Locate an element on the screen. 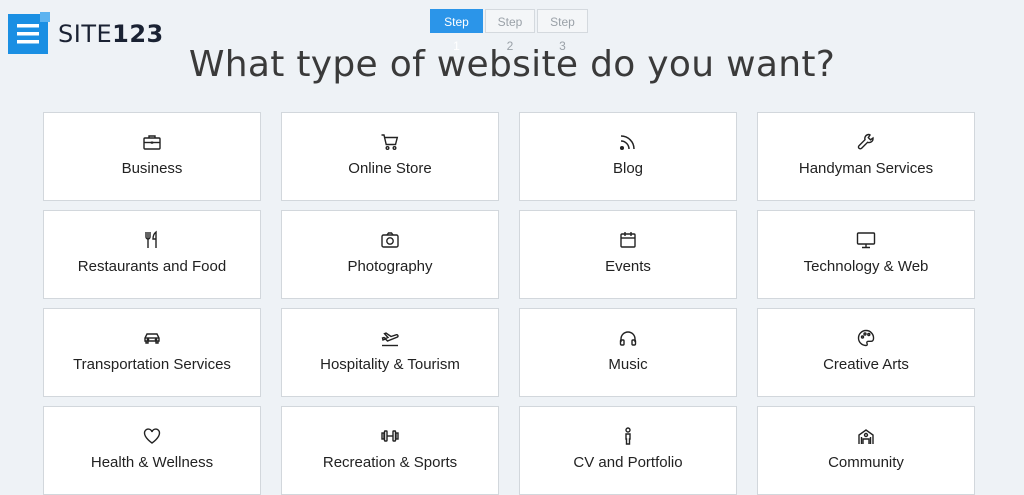 Image resolution: width=1024 pixels, height=495 pixels. car-icon is located at coordinates (152, 338).